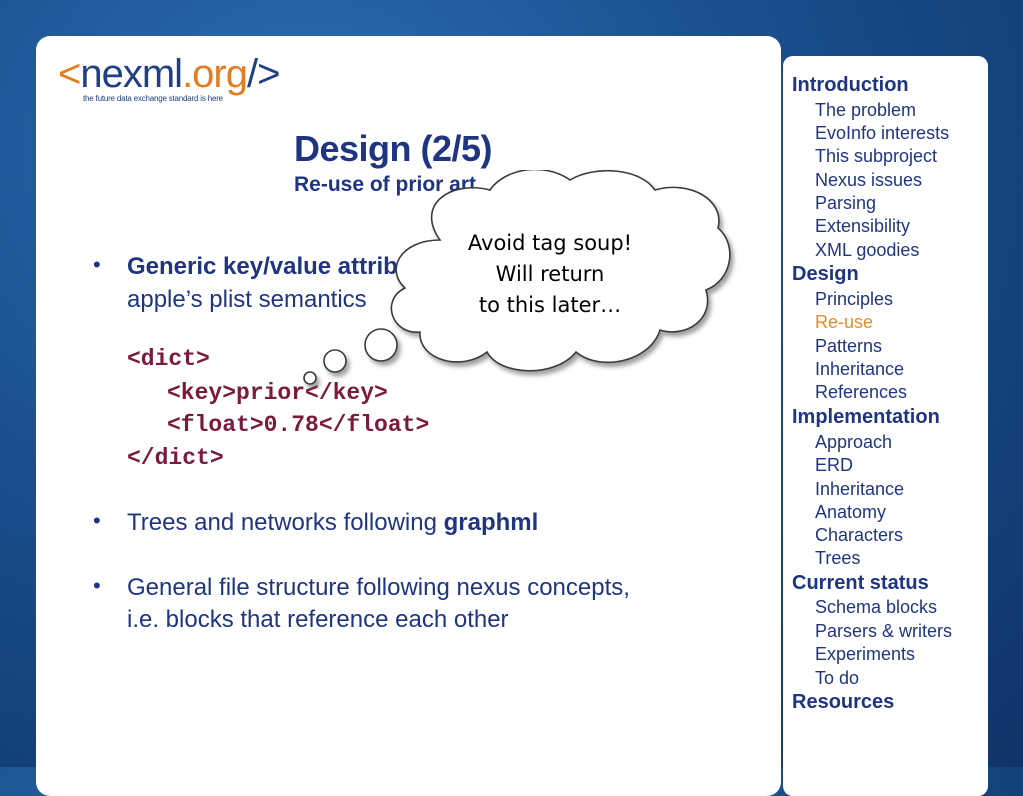  What do you see at coordinates (867, 250) in the screenshot?
I see `sidebar-item-xml-goodies: XML goodies` at bounding box center [867, 250].